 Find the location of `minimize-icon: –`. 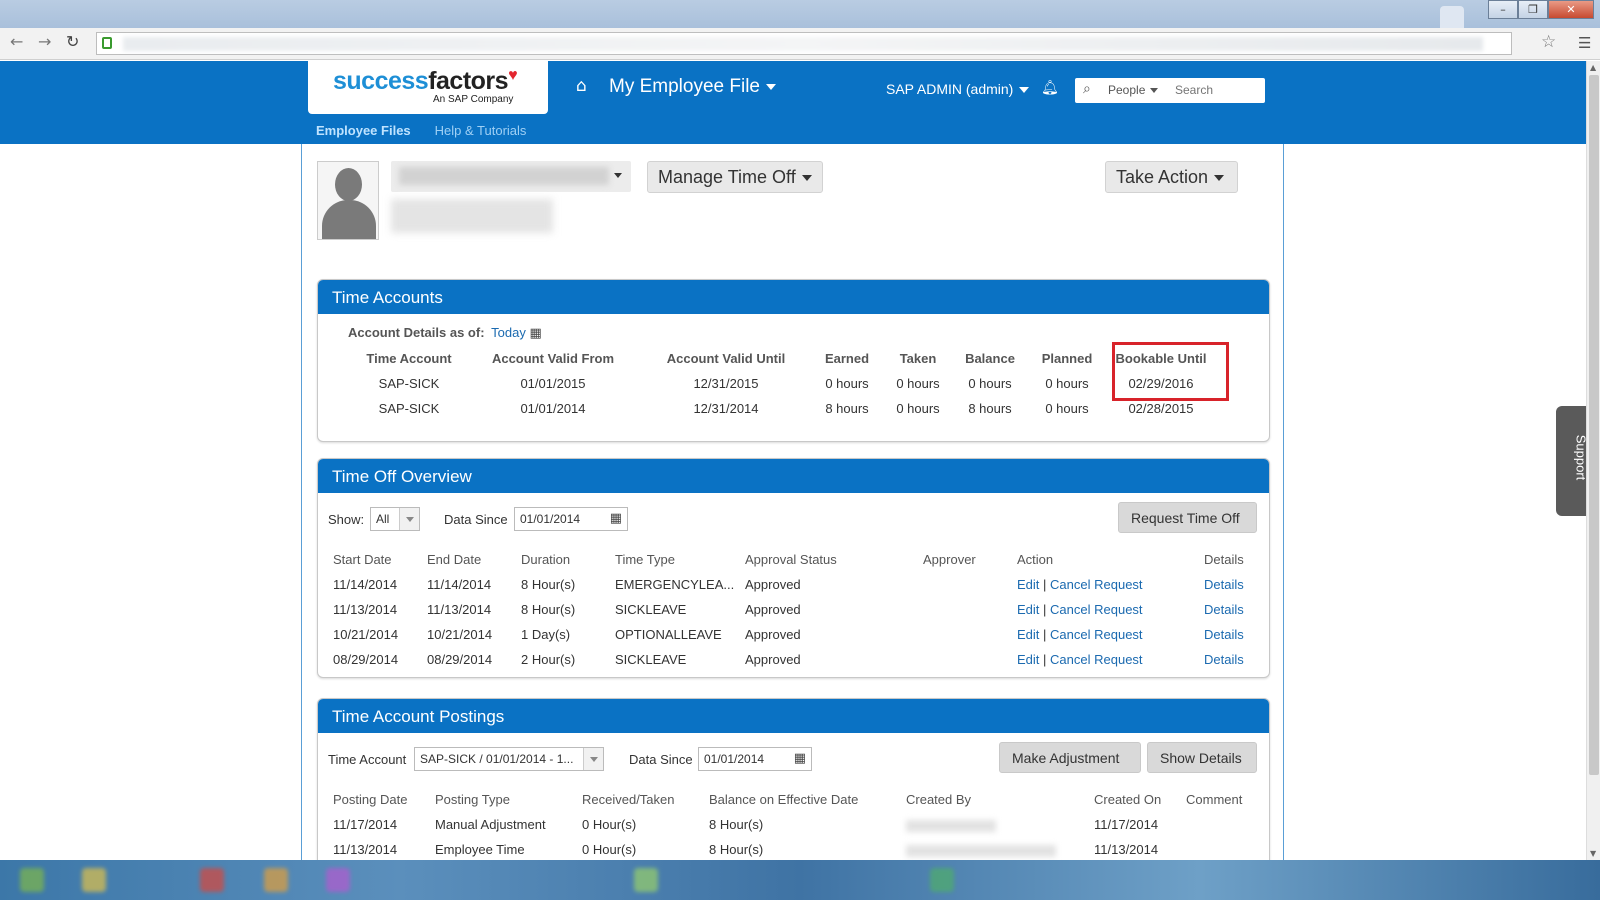

minimize-icon: – is located at coordinates (1503, 9).